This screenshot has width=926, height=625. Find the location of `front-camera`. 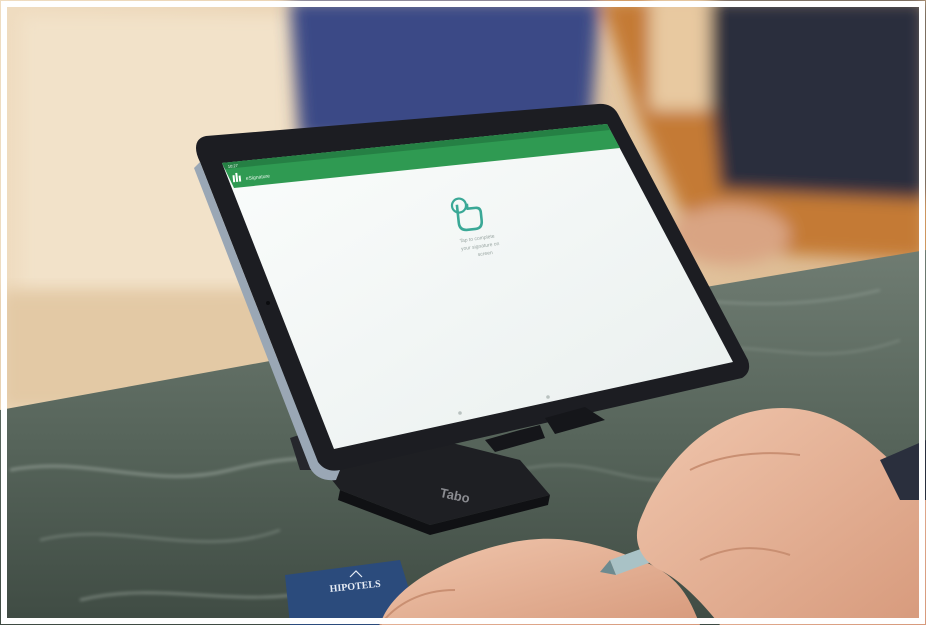

front-camera is located at coordinates (268, 303).